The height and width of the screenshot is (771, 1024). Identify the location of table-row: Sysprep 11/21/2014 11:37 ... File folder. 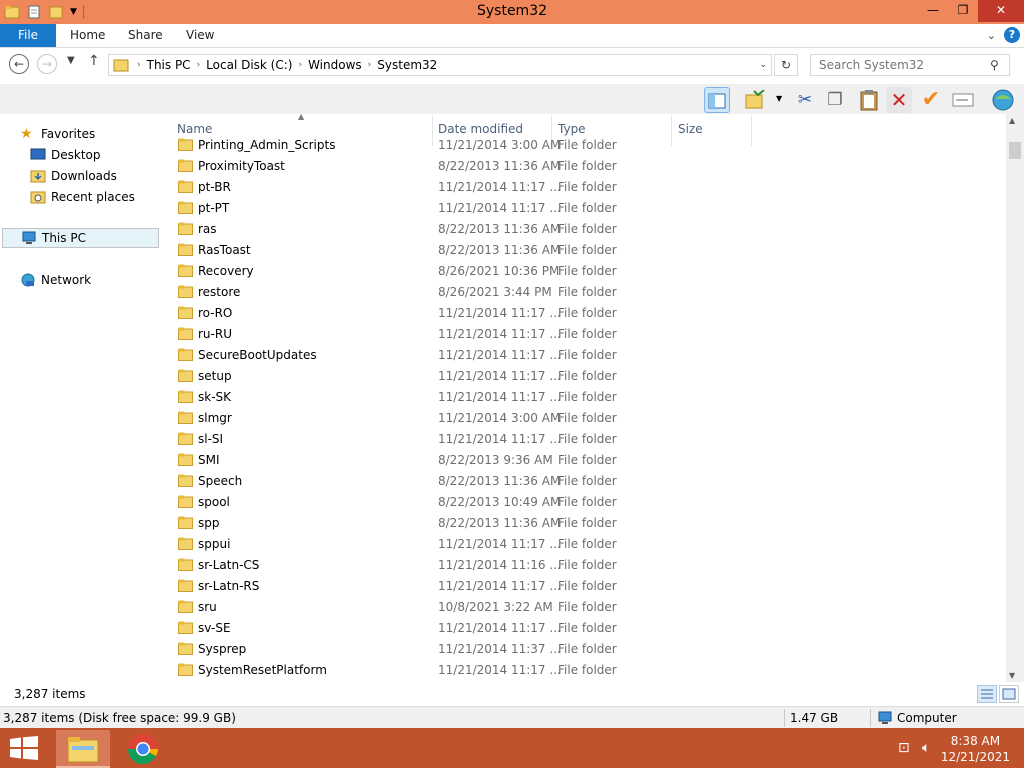
(480, 649).